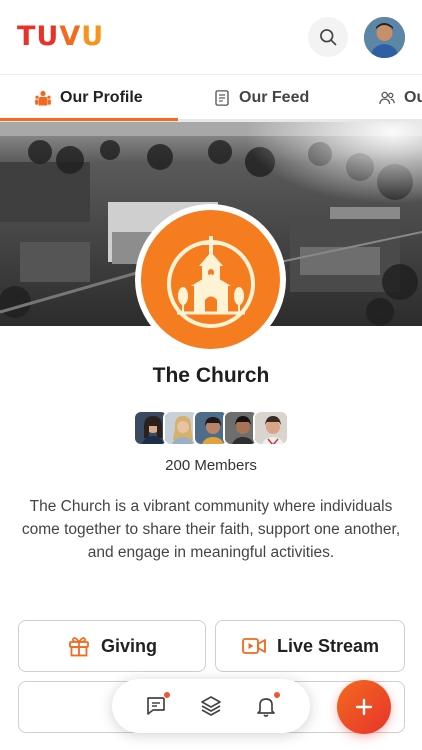 The image size is (422, 750). I want to click on giving-label: Giving, so click(128, 645).